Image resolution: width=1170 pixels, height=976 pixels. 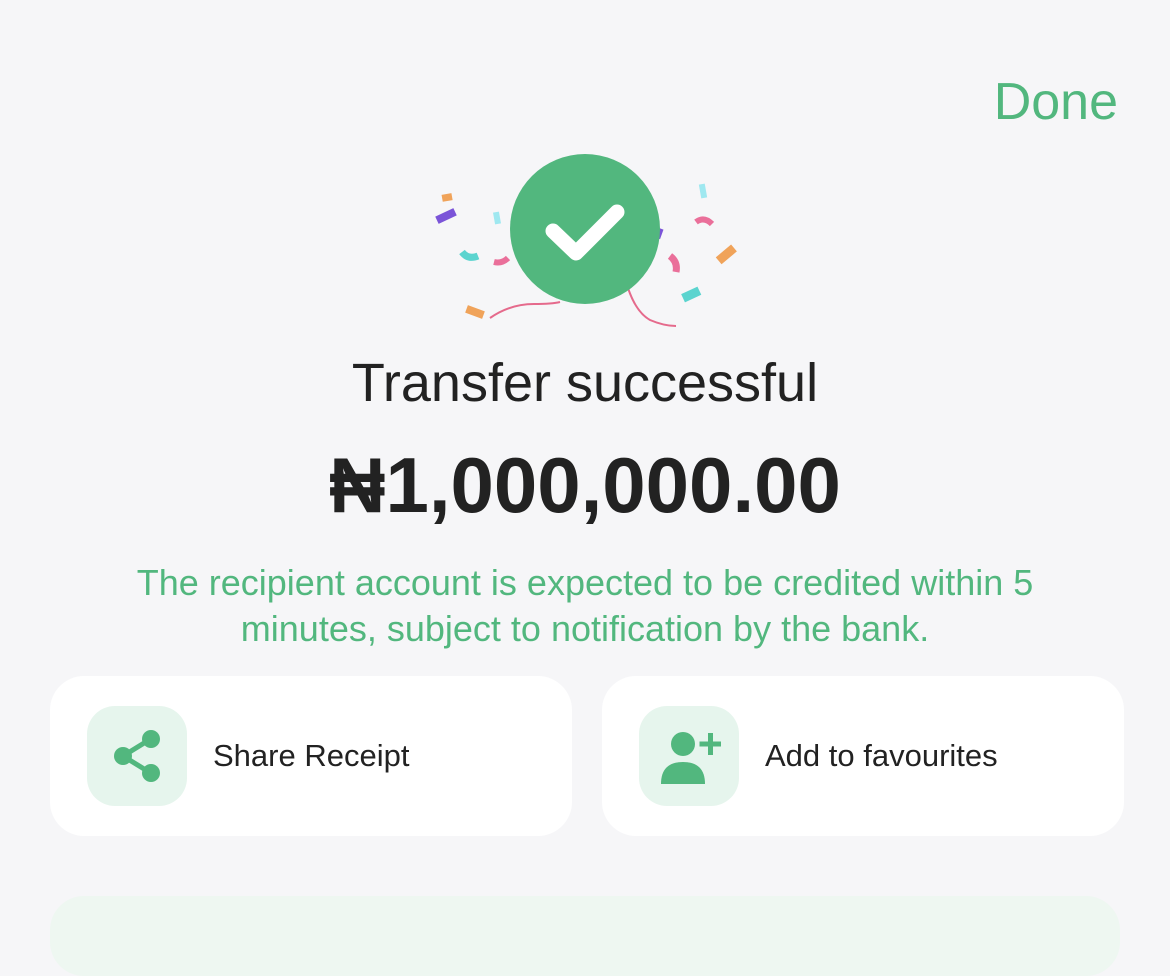 I want to click on share-receipt-button: Share Receipt, so click(x=311, y=756).